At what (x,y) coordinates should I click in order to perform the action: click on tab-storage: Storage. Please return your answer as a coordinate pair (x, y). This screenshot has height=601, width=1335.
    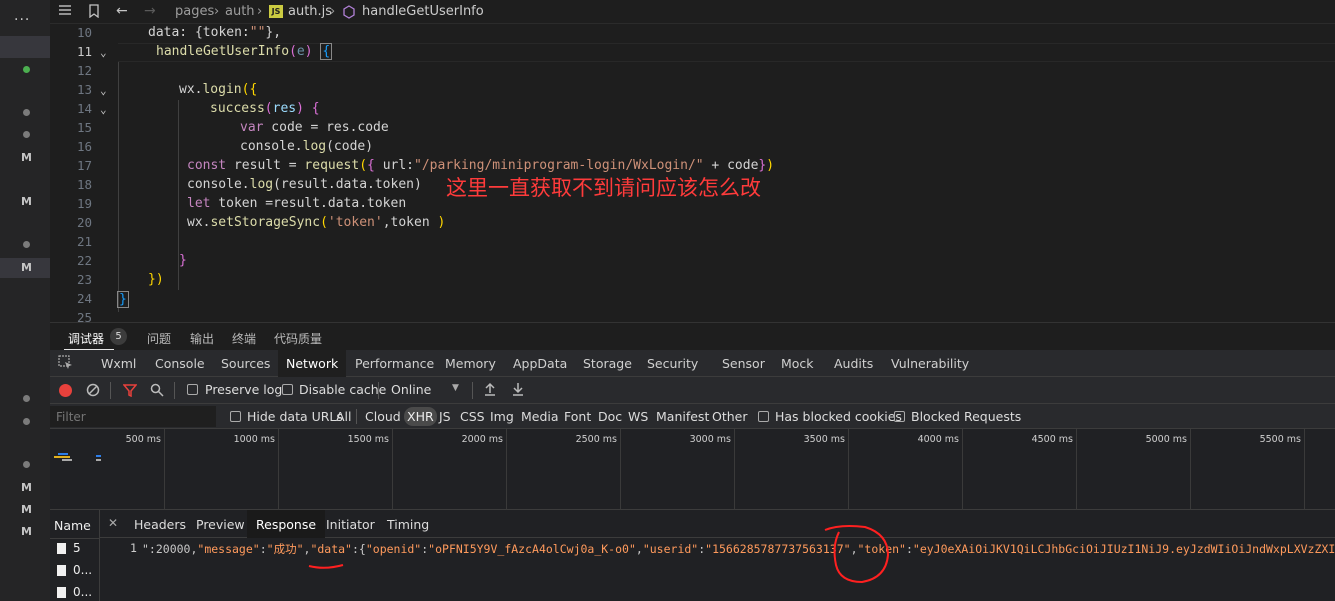
    Looking at the image, I should click on (607, 363).